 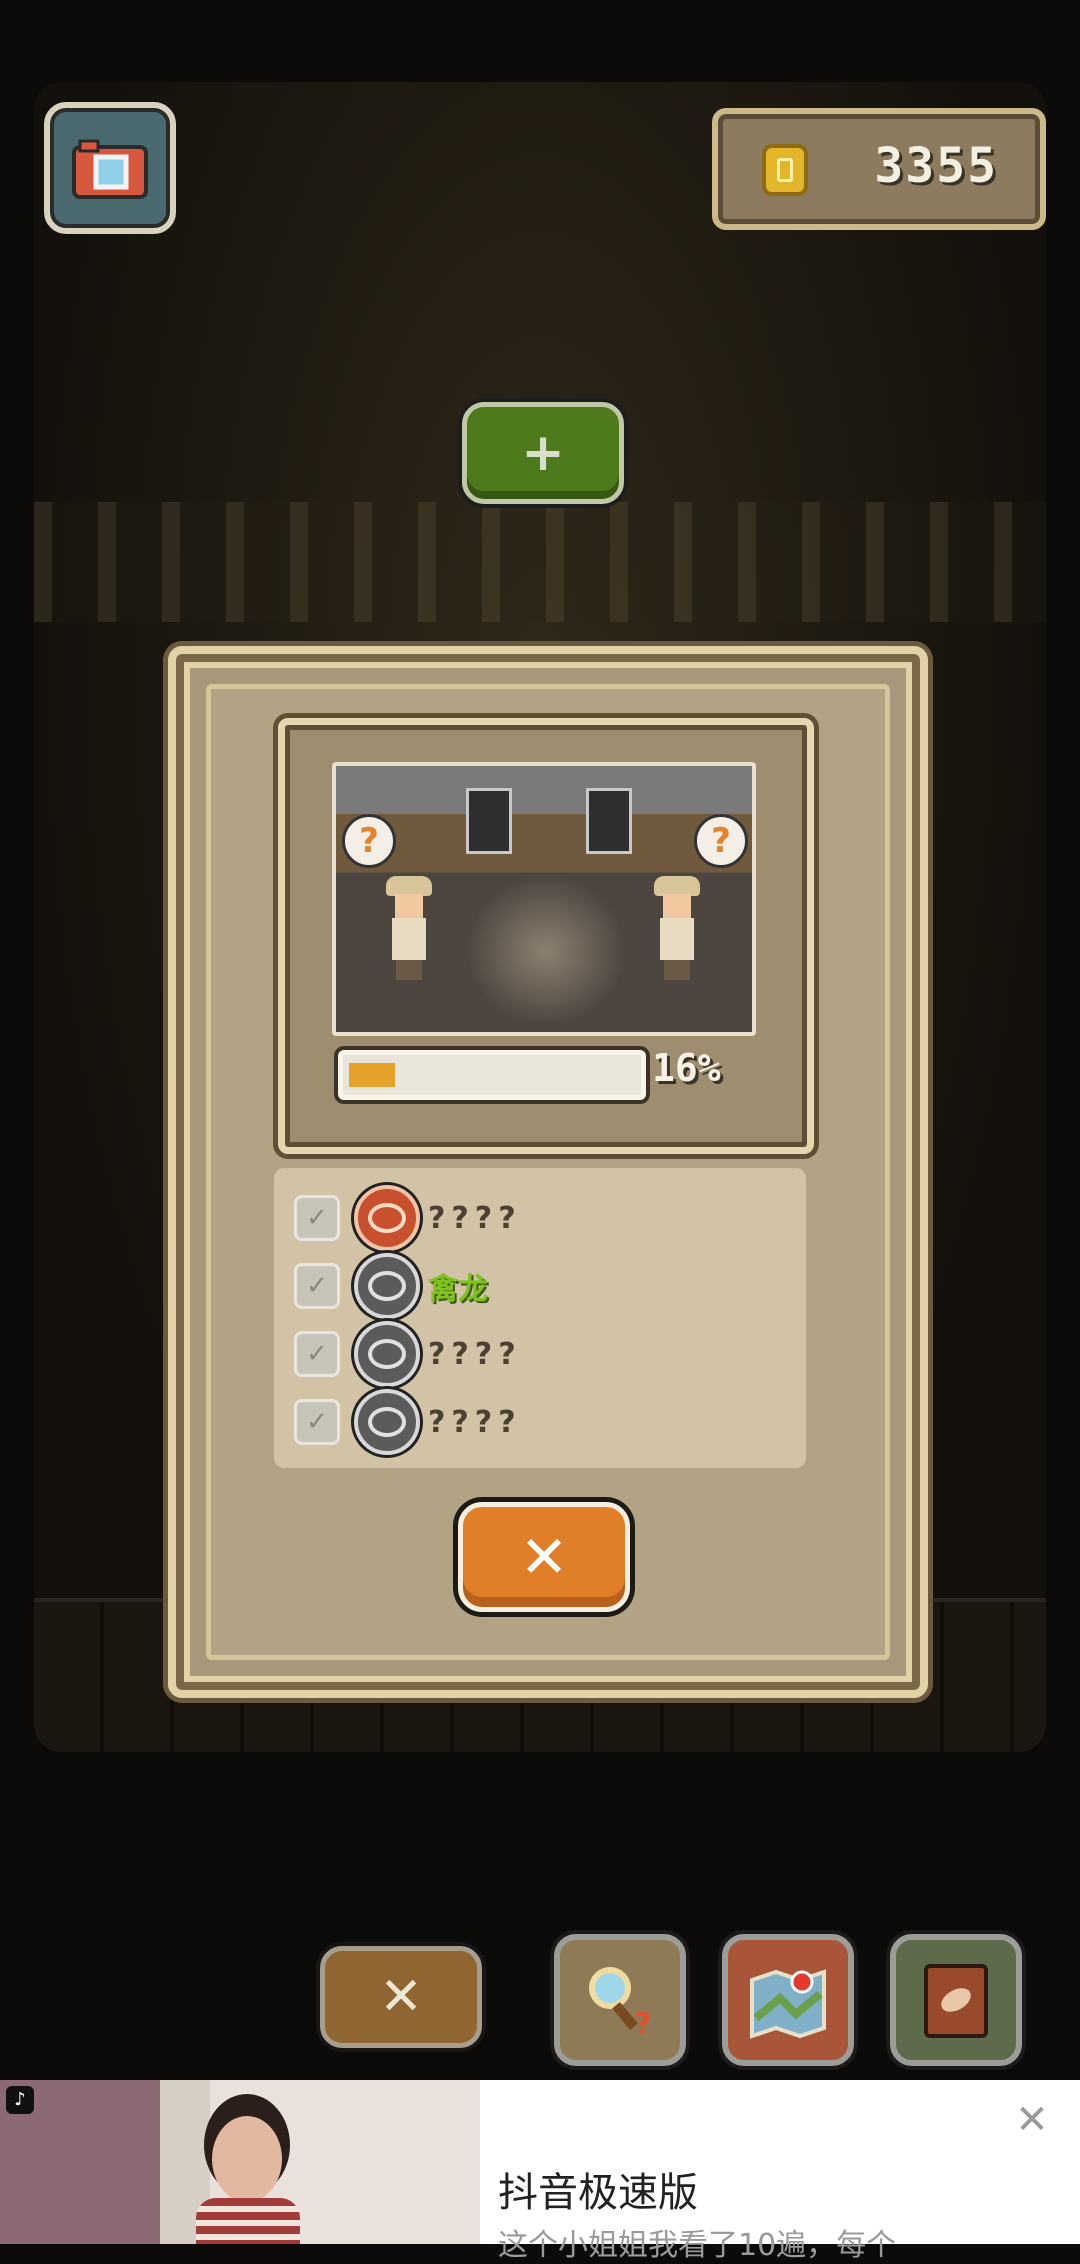 I want to click on encyclopedia-button, so click(x=956, y=2000).